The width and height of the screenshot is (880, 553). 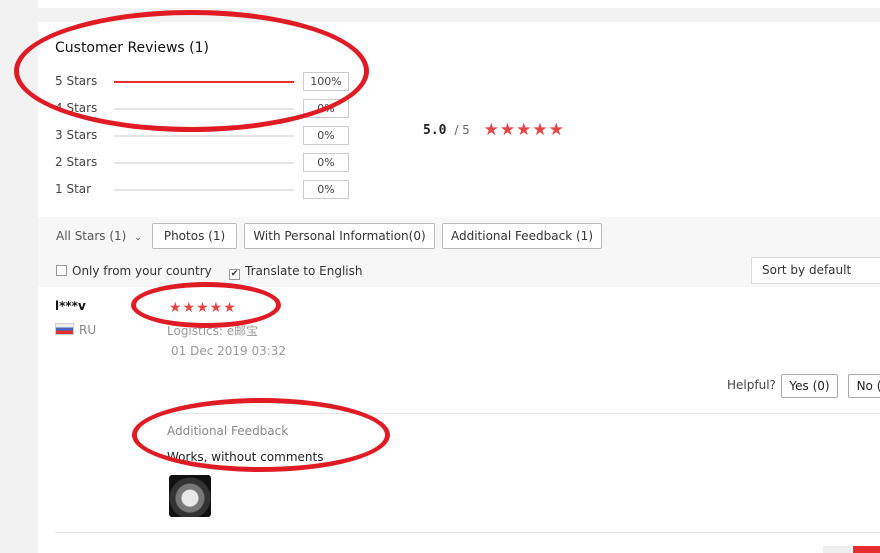 What do you see at coordinates (76, 135) in the screenshot?
I see `star-row-label: 3 Stars` at bounding box center [76, 135].